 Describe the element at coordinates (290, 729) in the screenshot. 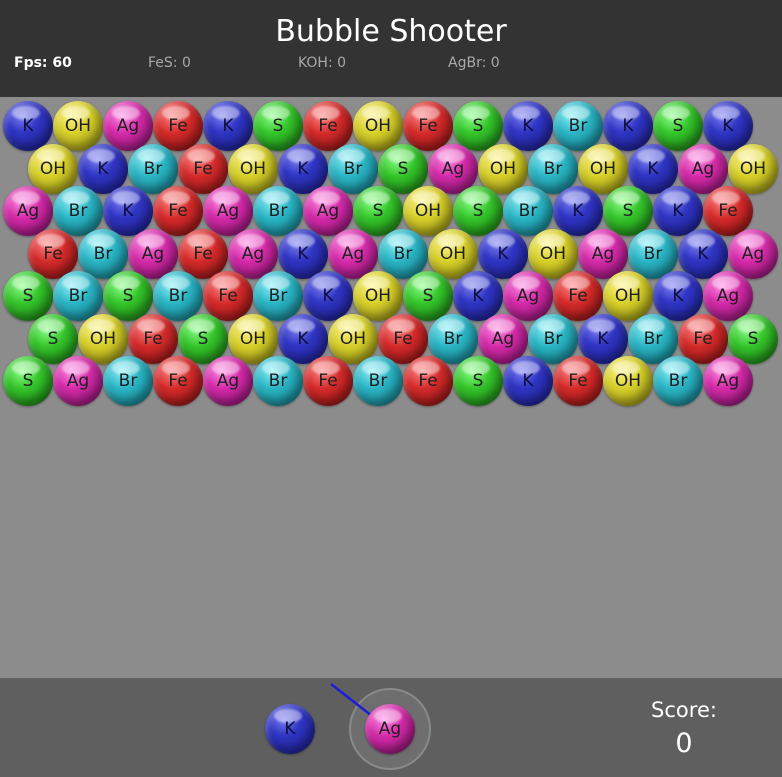

I see `next-bubble: K` at that location.